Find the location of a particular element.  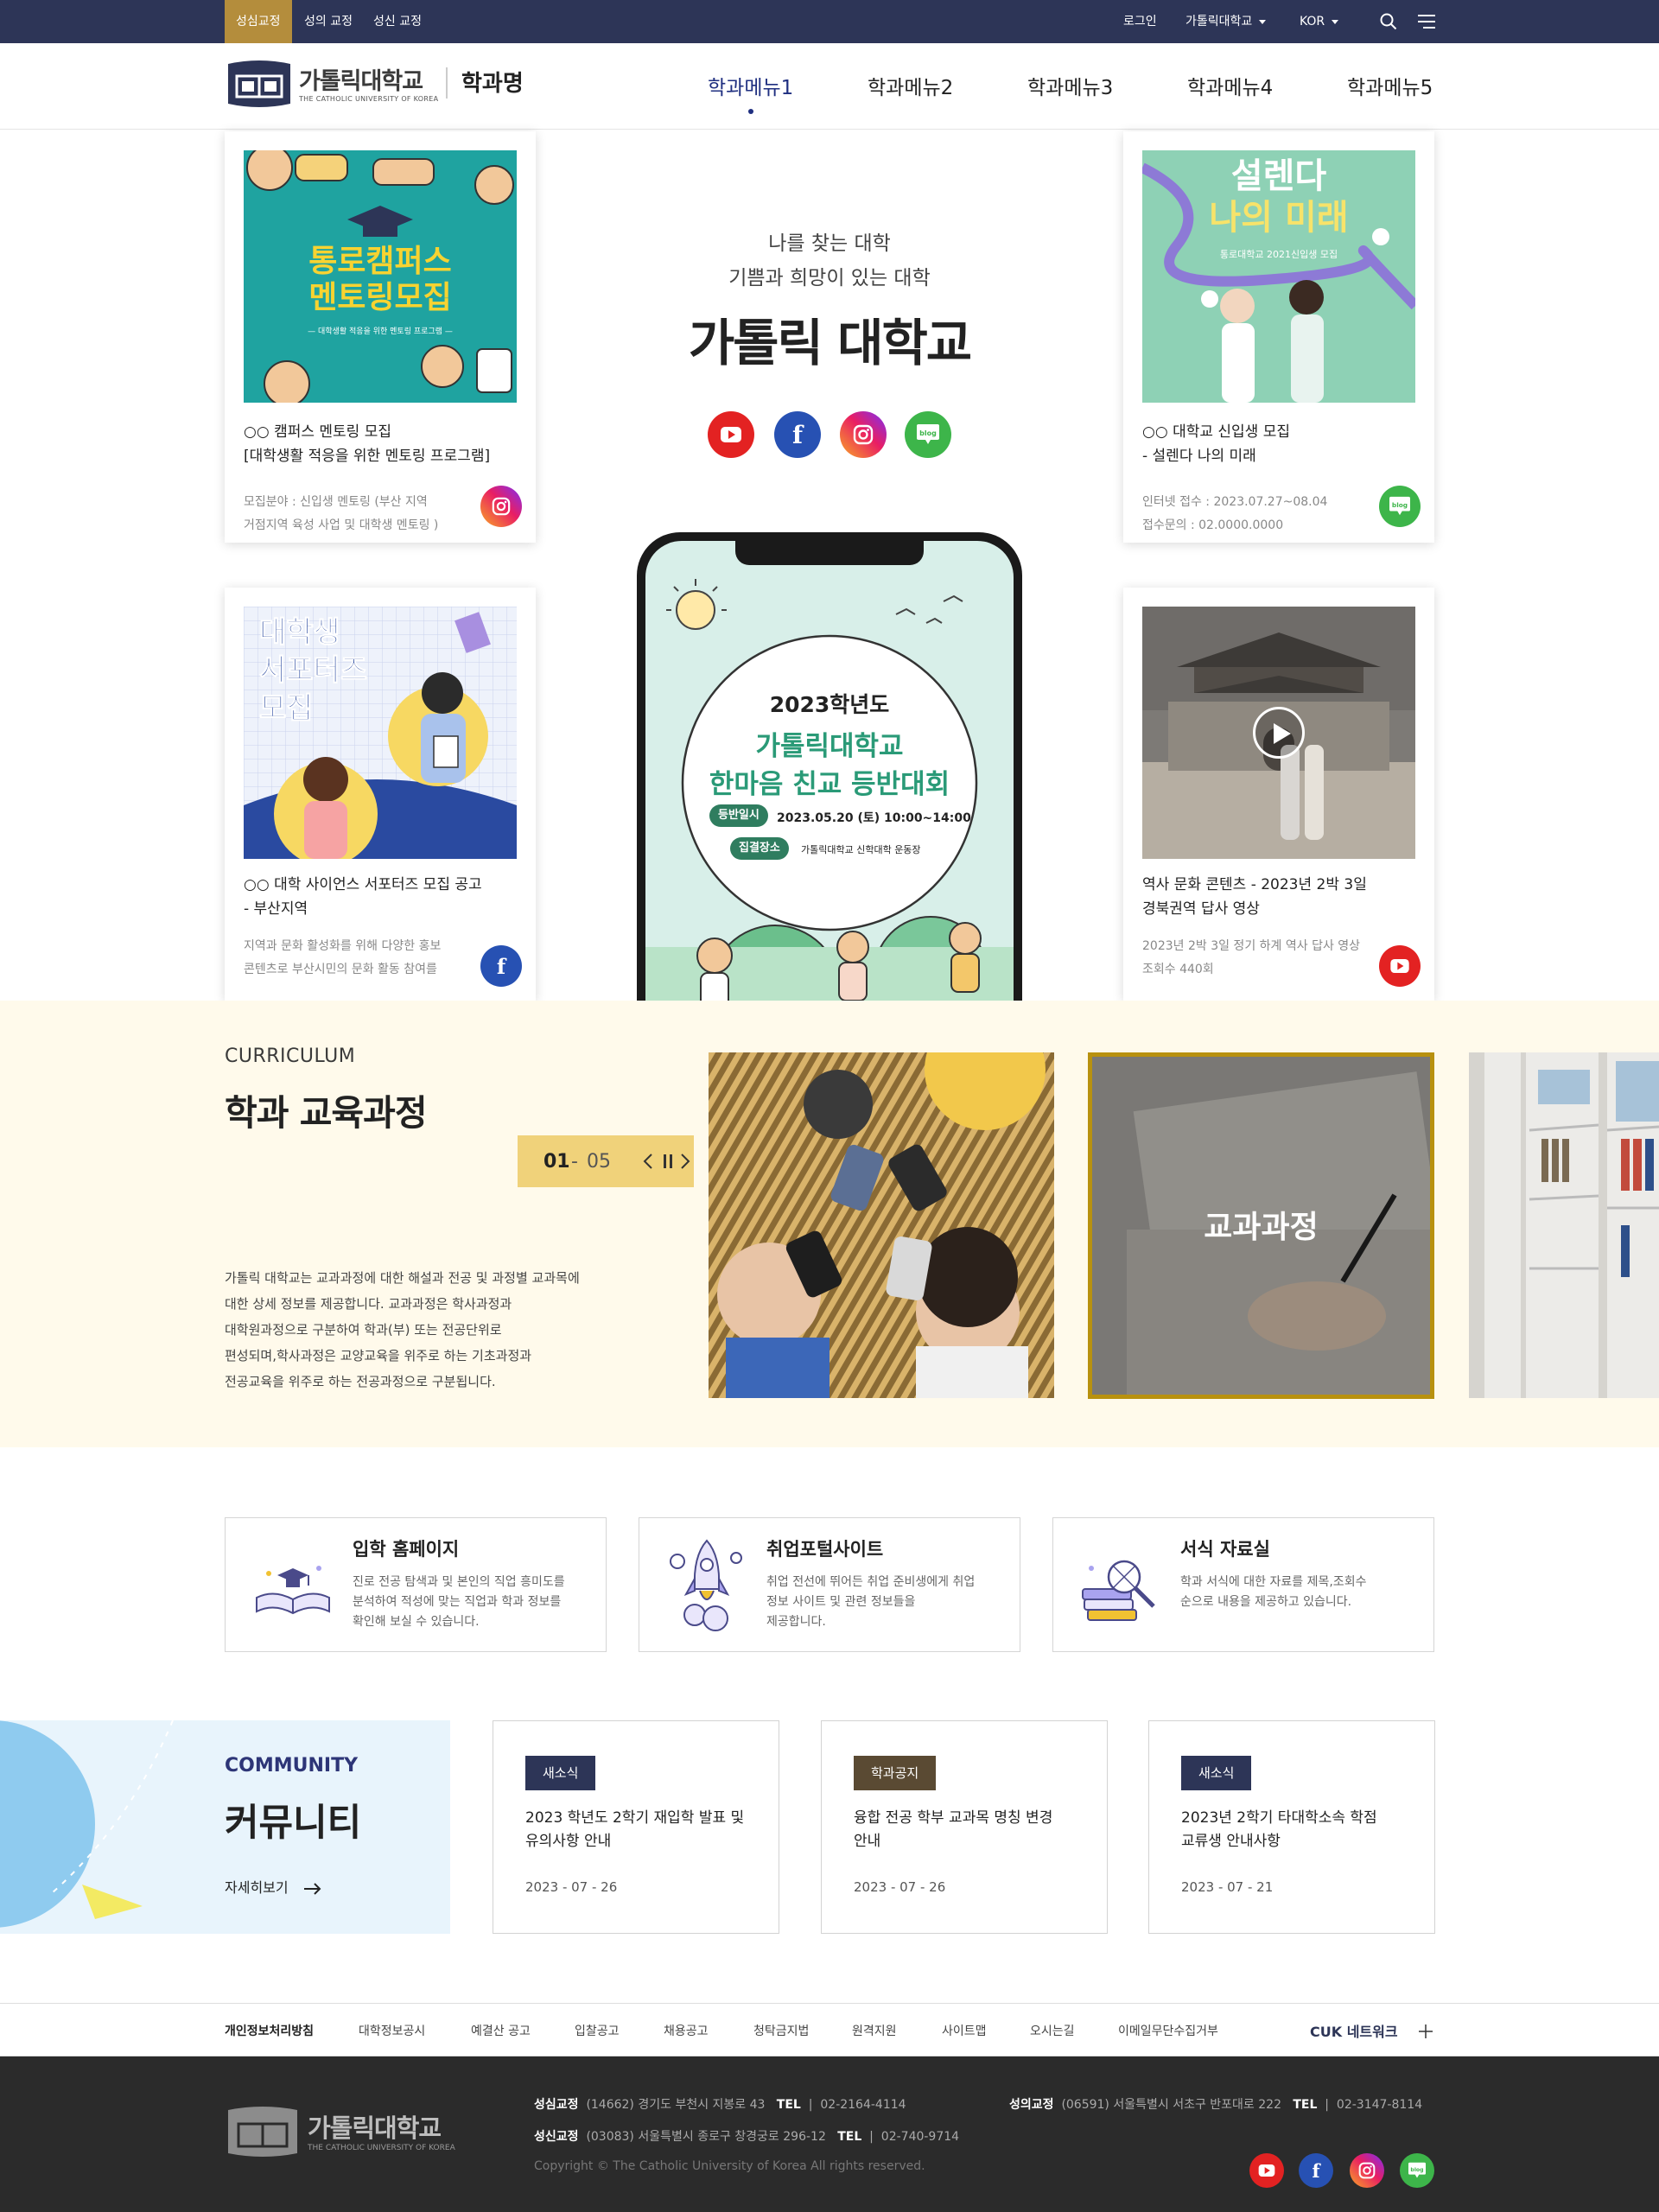

pause-icon is located at coordinates (668, 1161).